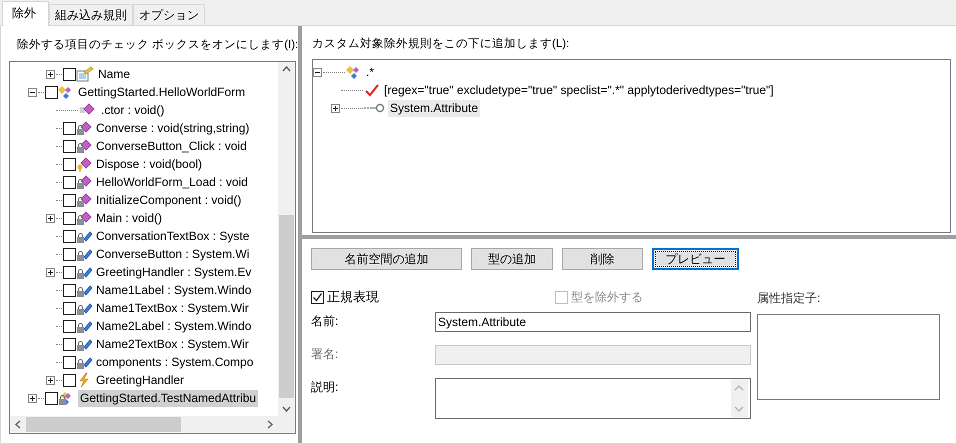 The width and height of the screenshot is (956, 444). Describe the element at coordinates (91, 14) in the screenshot. I see `tab: 組み込み規則` at that location.